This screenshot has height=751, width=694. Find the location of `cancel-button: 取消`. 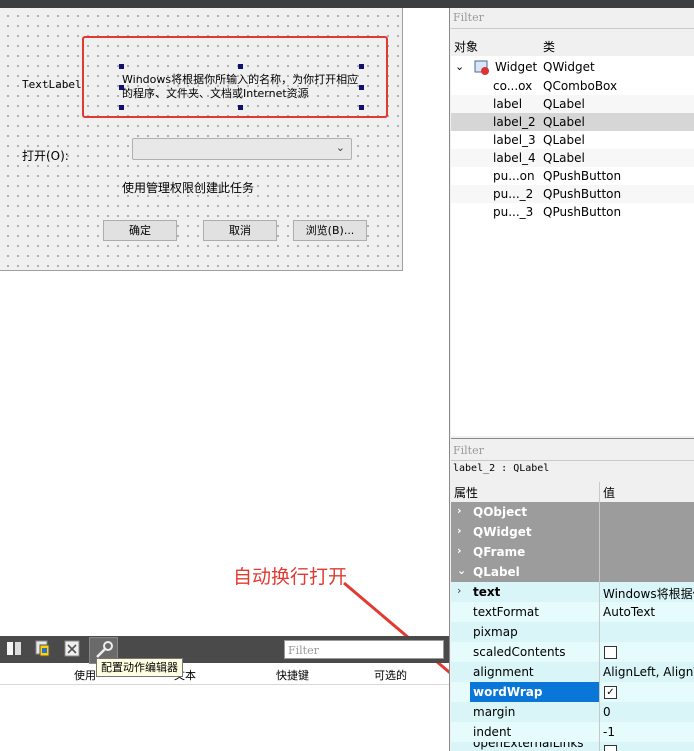

cancel-button: 取消 is located at coordinates (240, 230).